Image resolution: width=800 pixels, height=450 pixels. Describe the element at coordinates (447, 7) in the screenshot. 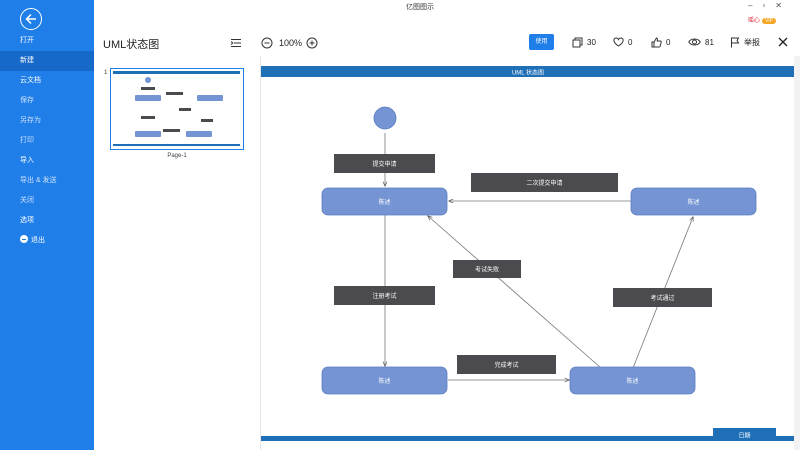

I see `title-bar: 亿图图示 –▫✕` at that location.